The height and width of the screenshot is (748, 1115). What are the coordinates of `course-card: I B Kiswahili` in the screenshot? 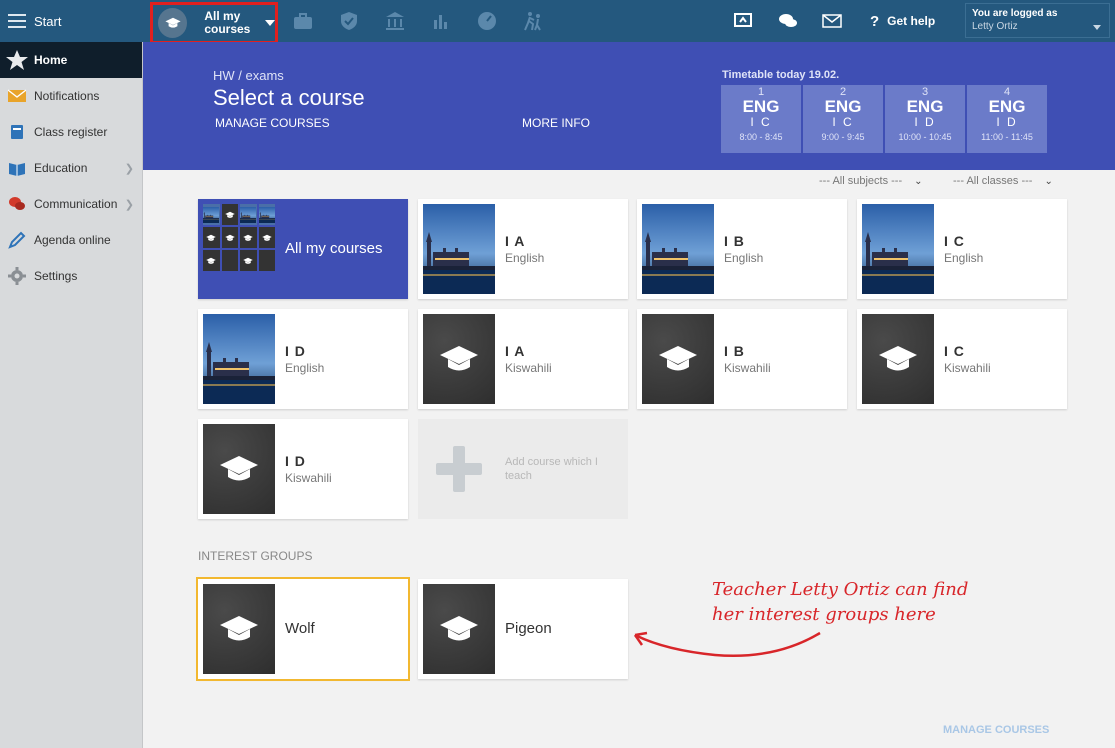 It's located at (742, 359).